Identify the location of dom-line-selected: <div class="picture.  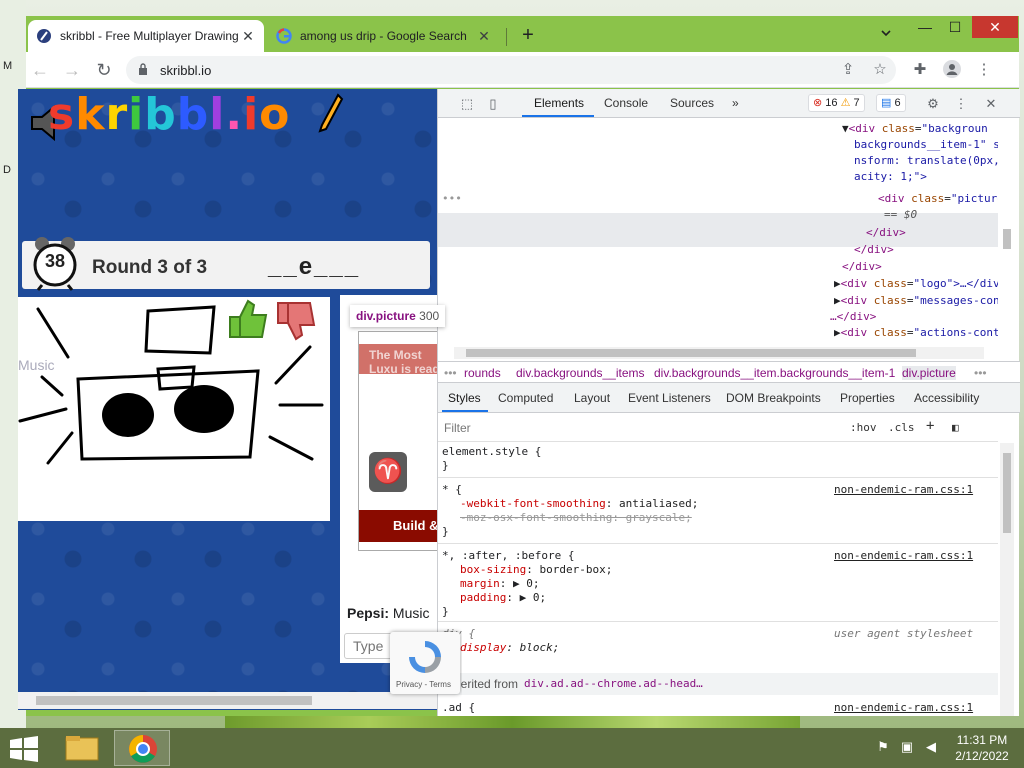
(938, 199).